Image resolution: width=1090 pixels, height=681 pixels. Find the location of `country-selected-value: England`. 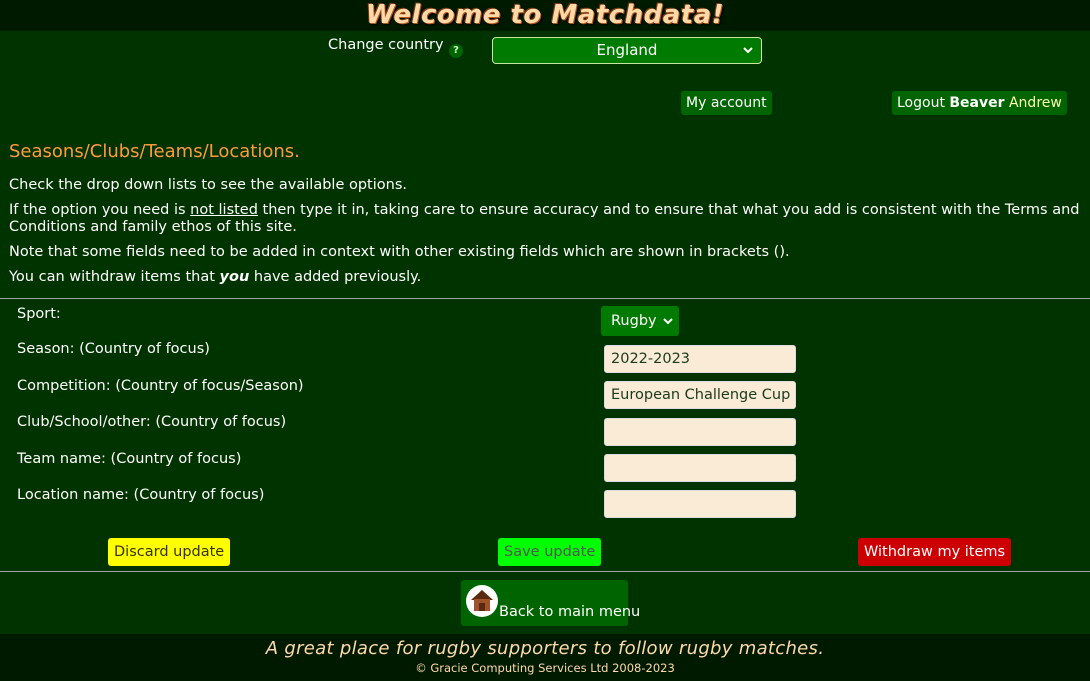

country-selected-value: England is located at coordinates (627, 50).